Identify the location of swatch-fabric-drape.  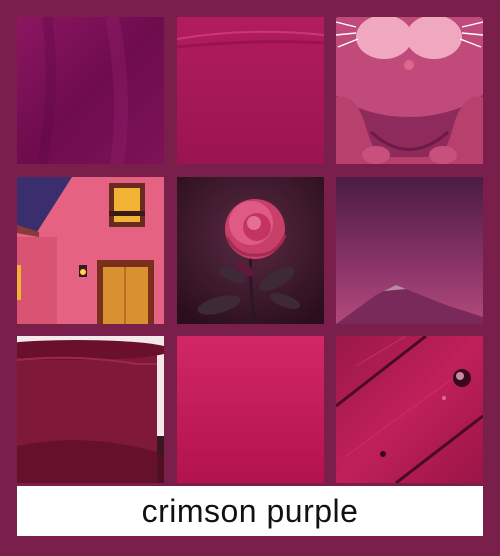
(90, 90).